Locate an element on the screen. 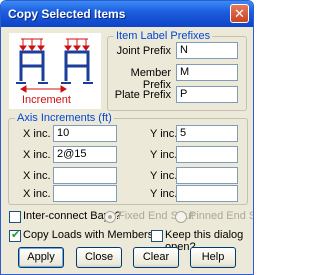 The width and height of the screenshot is (320, 275). copy-loads-checkbox: ✔ is located at coordinates (15, 235).